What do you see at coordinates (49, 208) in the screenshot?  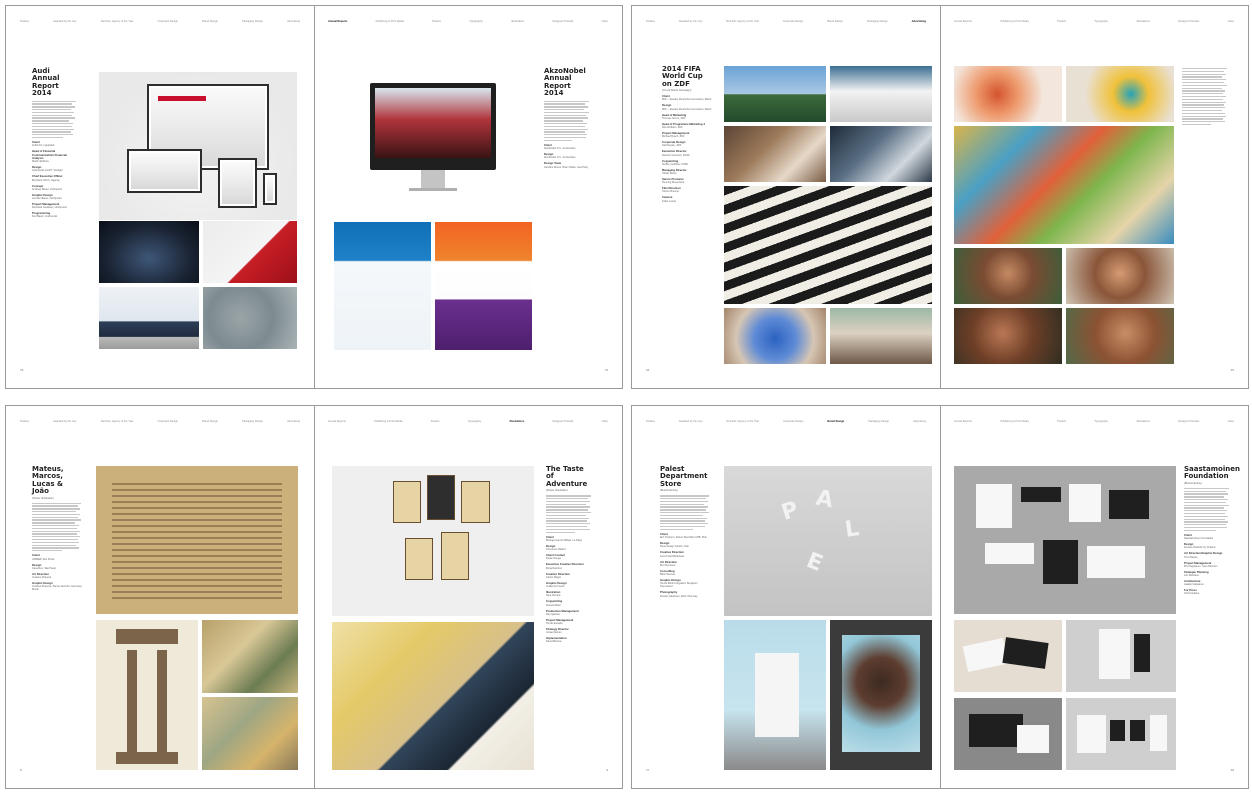 I see `credit-value: Reinhard Greiderer, strichpunkt` at bounding box center [49, 208].